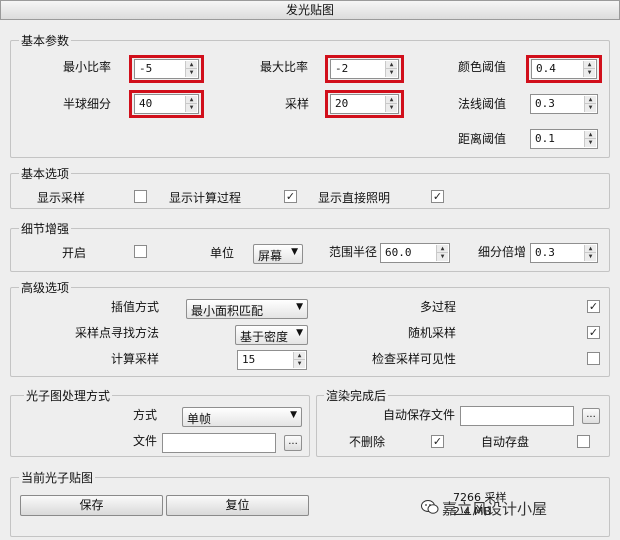 The height and width of the screenshot is (540, 620). Describe the element at coordinates (290, 196) in the screenshot. I see `show-calc-checkbox: ✓` at that location.